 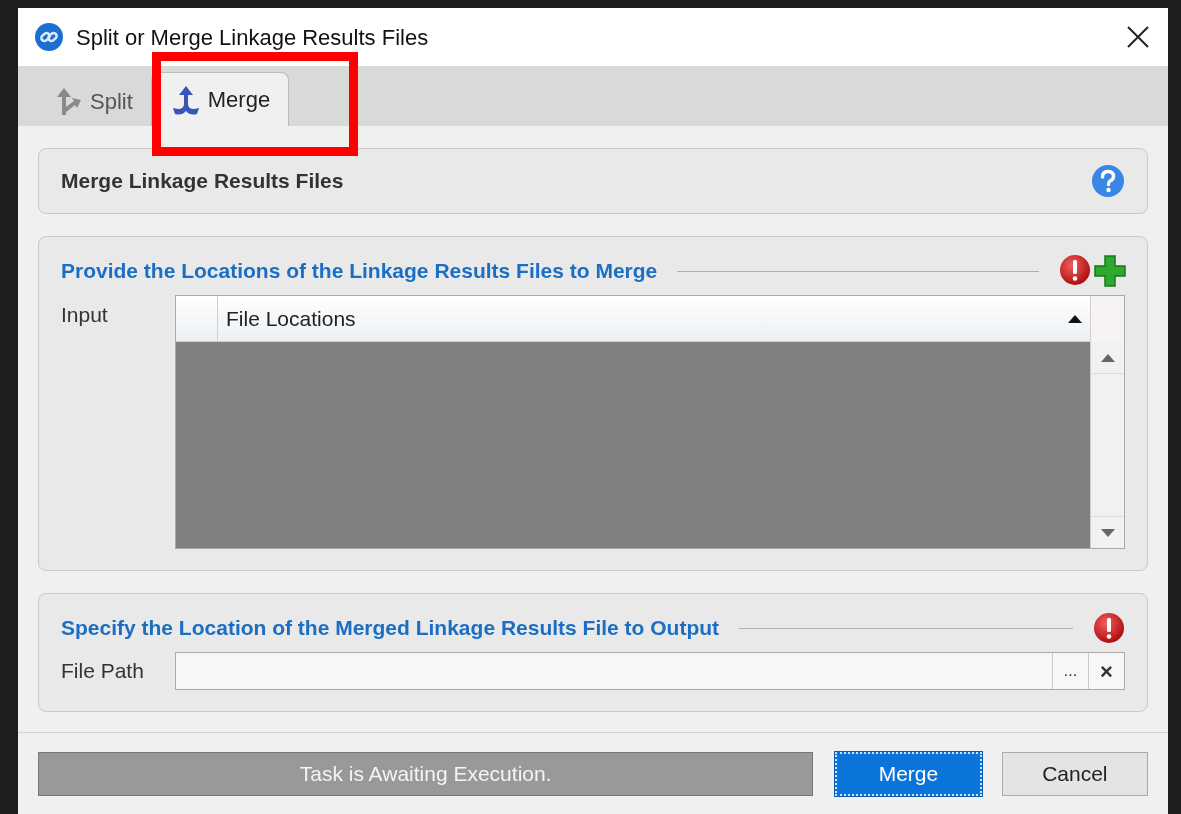 I want to click on section-title: Provide the Locations of the Linkage Results Files to Merge, so click(x=359, y=271).